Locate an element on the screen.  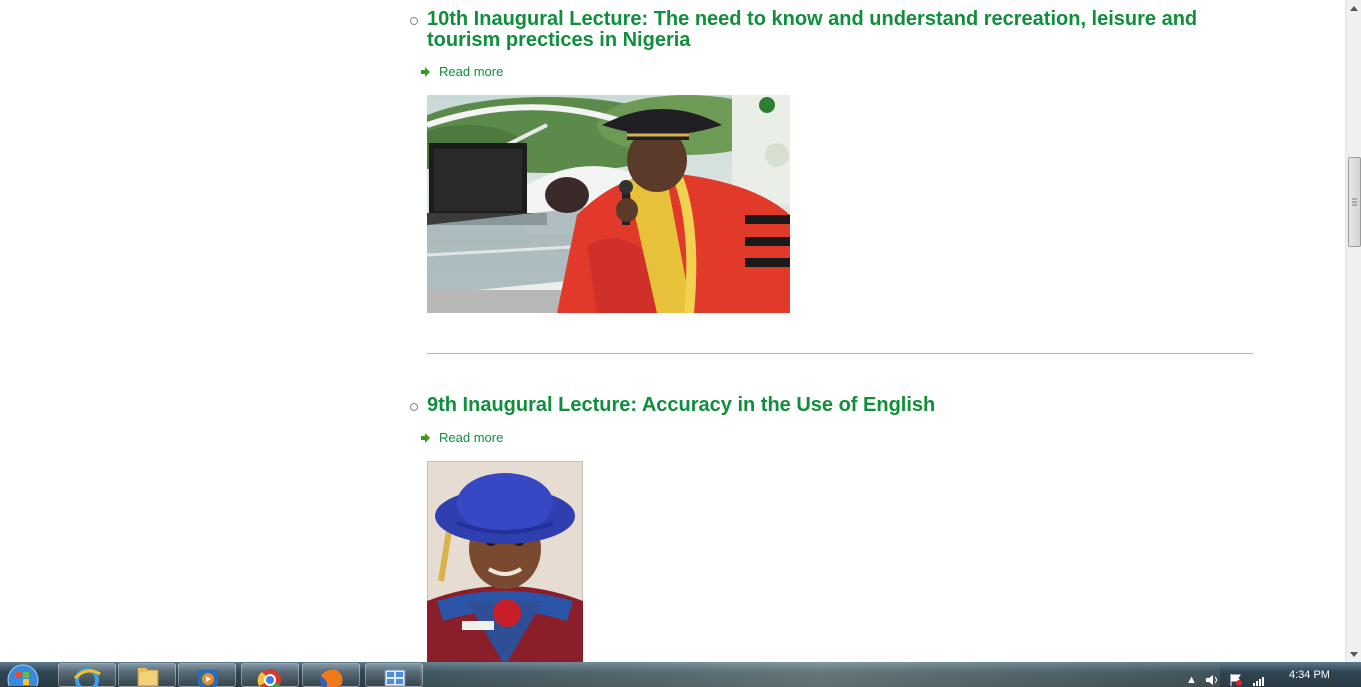
windows-taskbar: ▲ 4:34 PM is located at coordinates (680, 674).